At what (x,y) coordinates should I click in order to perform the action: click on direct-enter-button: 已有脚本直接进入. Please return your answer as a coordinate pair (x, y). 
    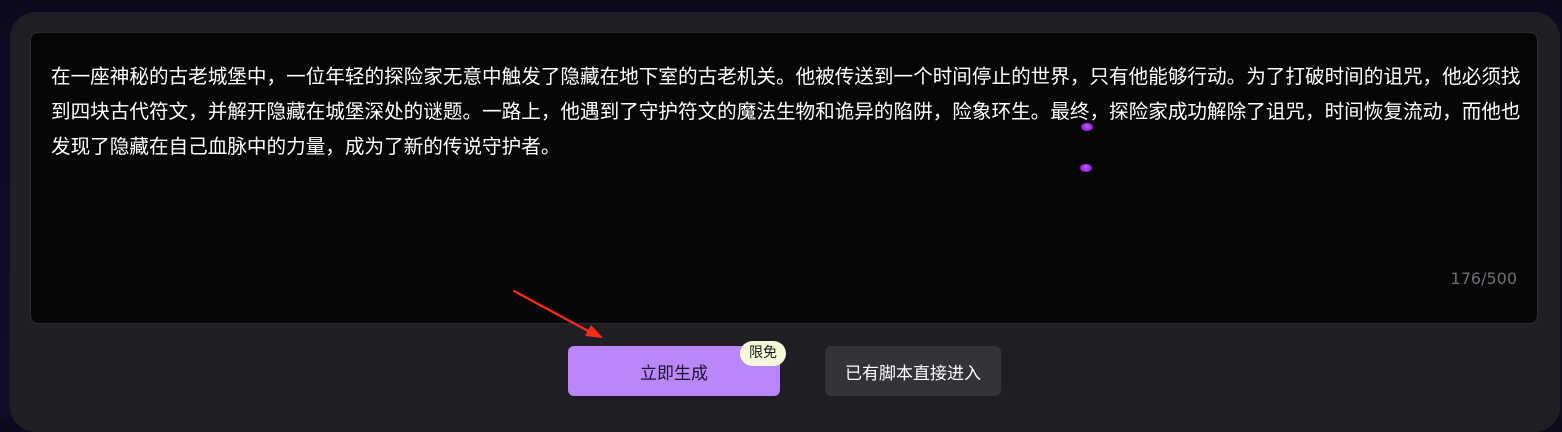
    Looking at the image, I should click on (913, 371).